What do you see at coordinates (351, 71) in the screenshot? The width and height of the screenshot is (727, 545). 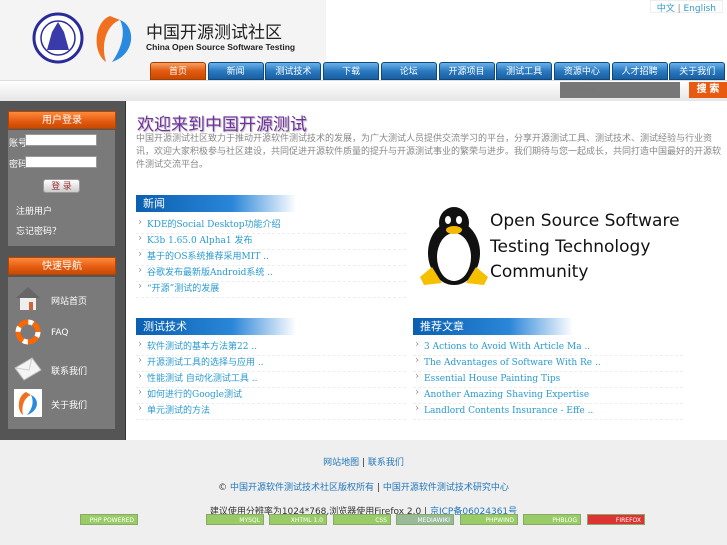 I see `nav-tab-3: 下载` at bounding box center [351, 71].